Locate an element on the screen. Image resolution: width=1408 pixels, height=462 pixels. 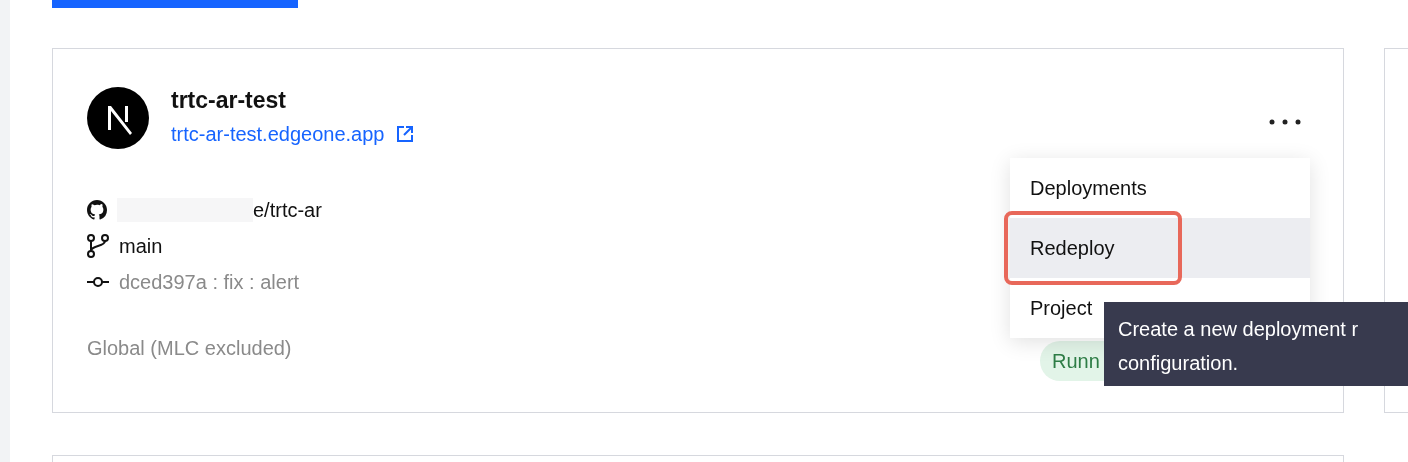
project-title: trtc-ar-test is located at coordinates (229, 100).